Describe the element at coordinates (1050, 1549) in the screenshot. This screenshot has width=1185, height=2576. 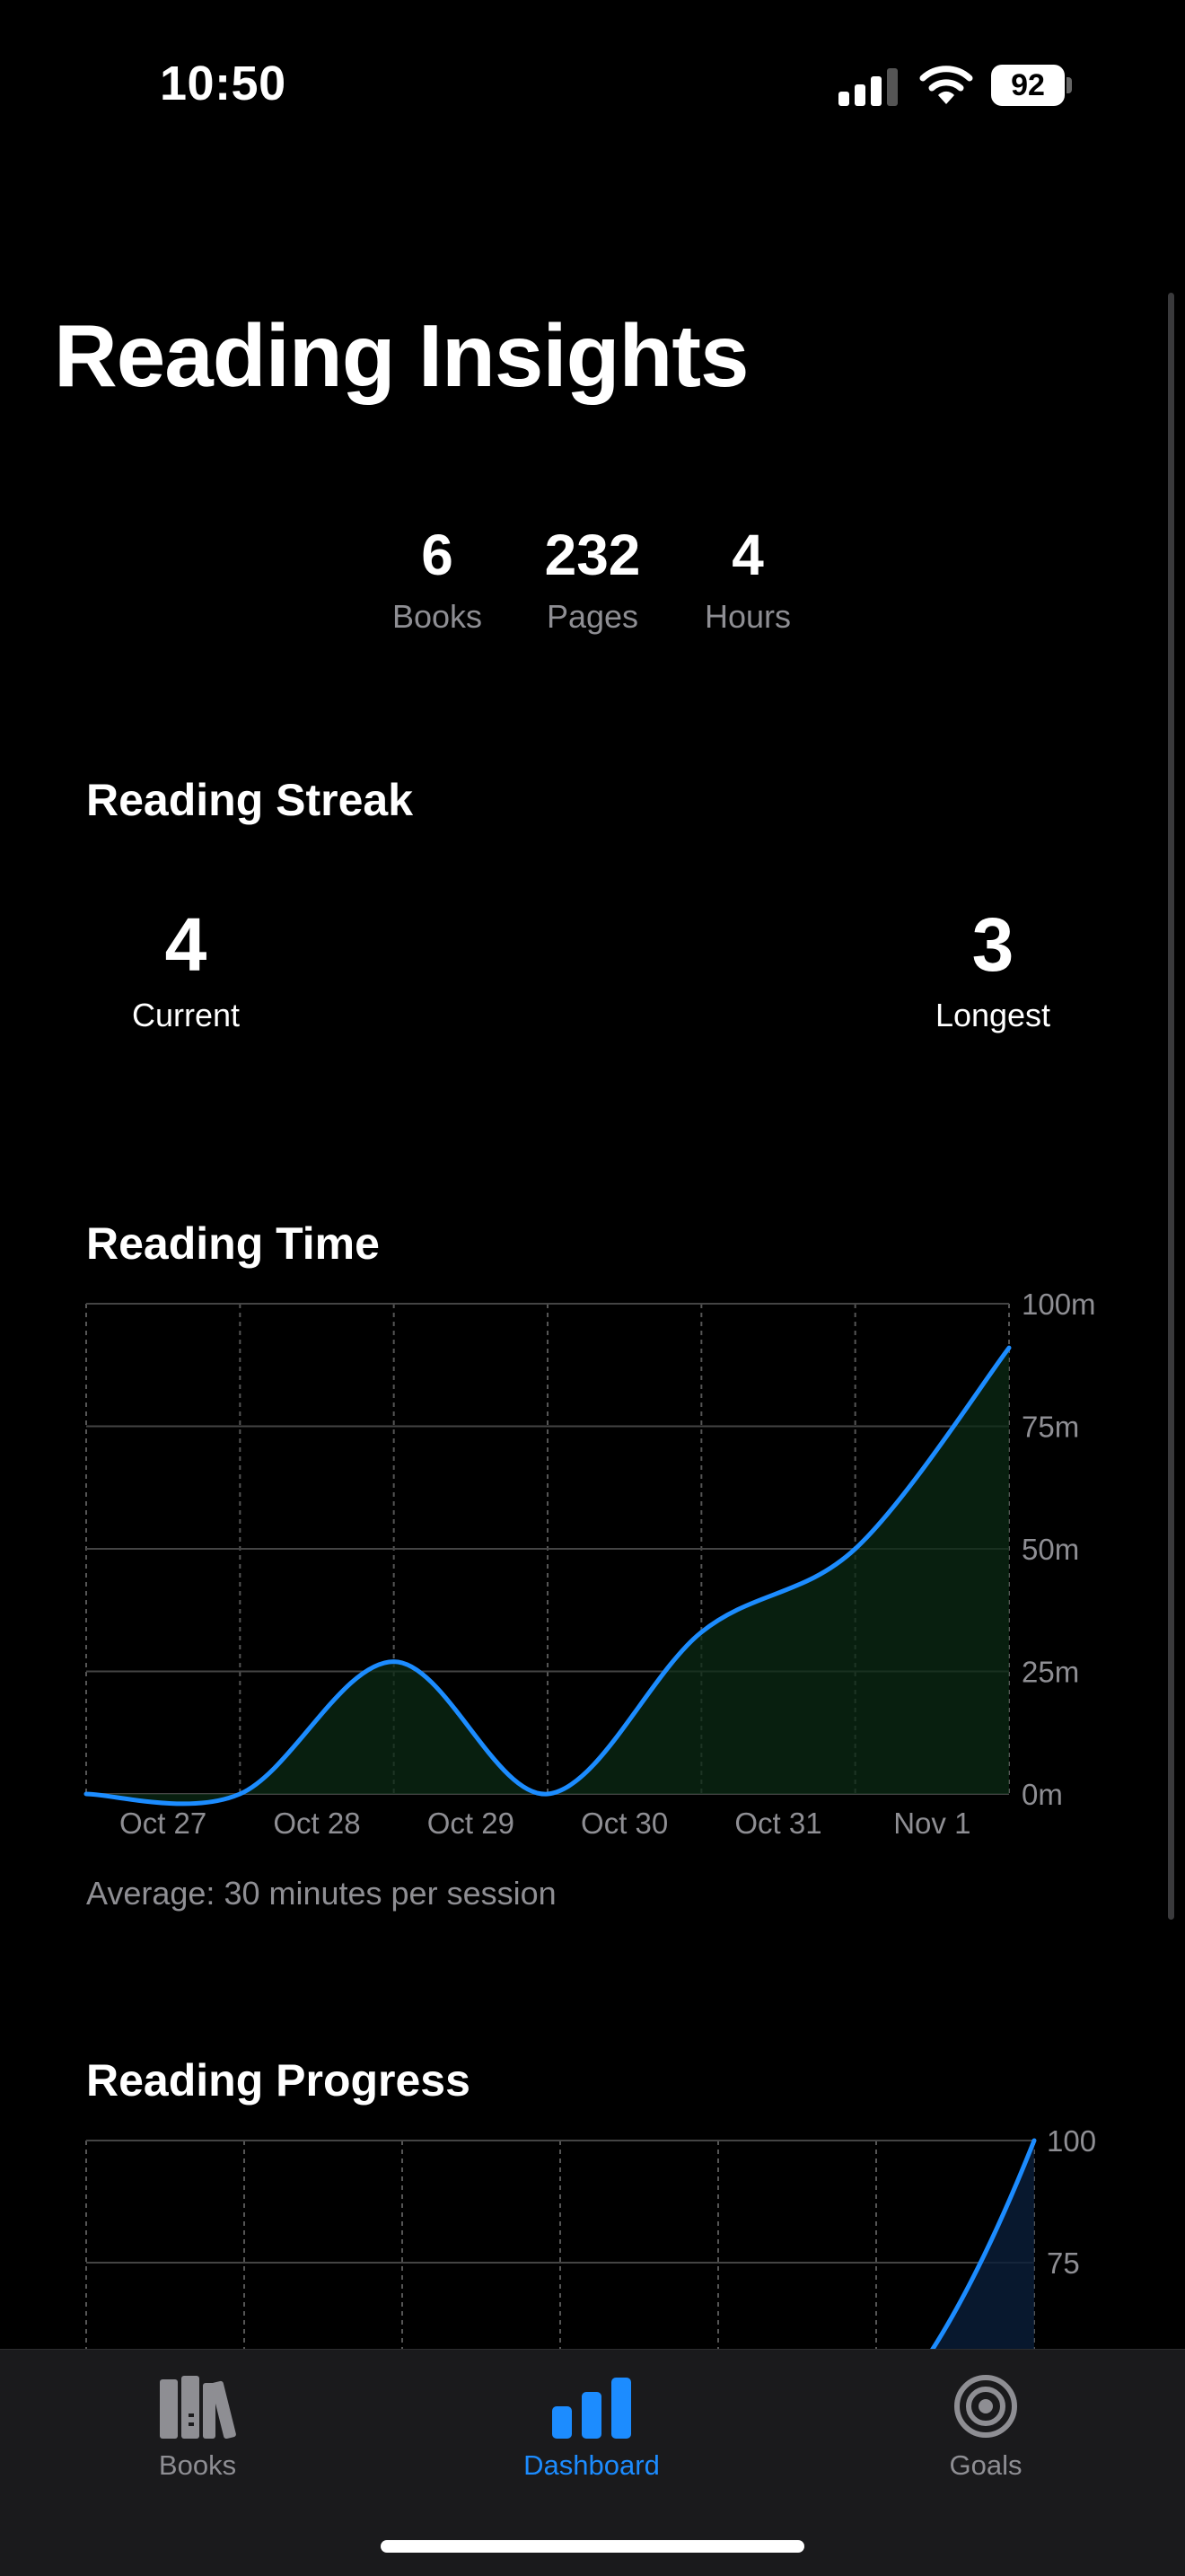
I see `y-tick-label: 50m` at that location.